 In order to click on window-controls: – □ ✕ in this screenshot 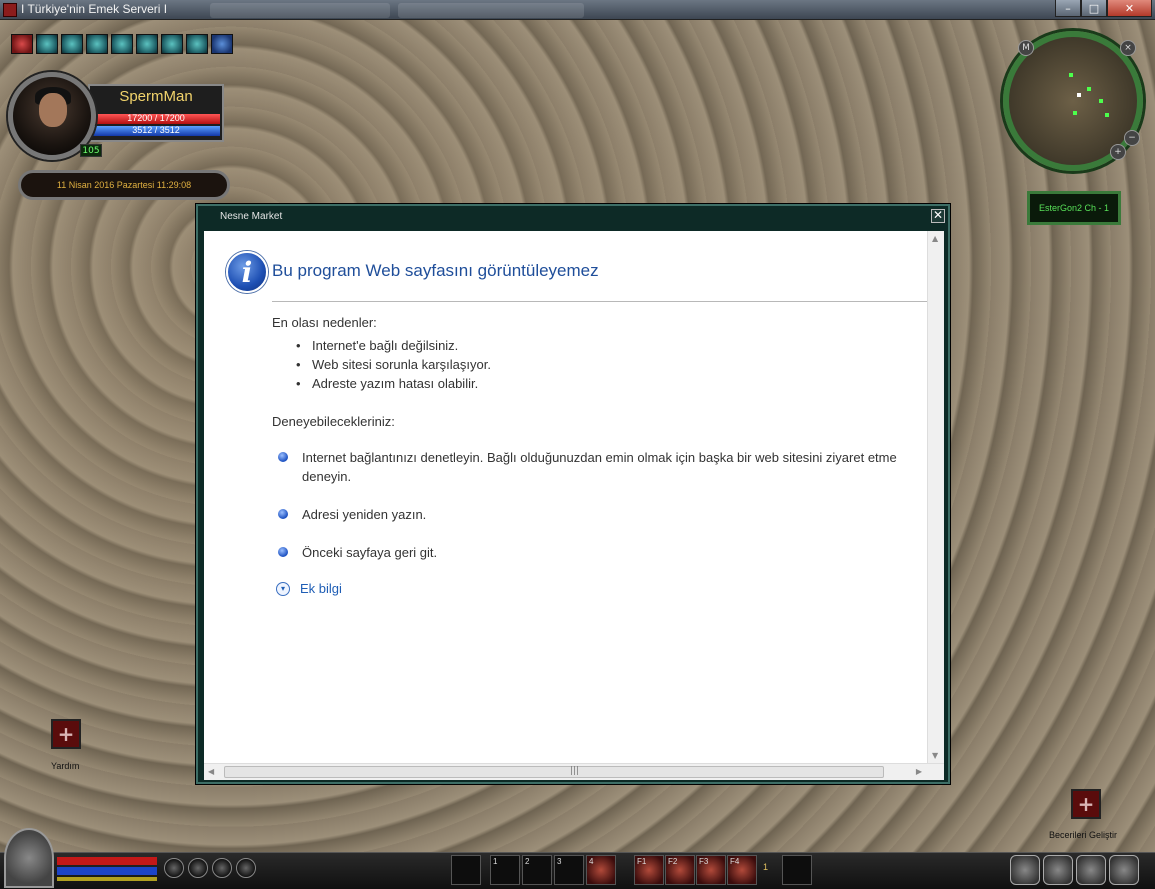, I will do `click(1103, 8)`.